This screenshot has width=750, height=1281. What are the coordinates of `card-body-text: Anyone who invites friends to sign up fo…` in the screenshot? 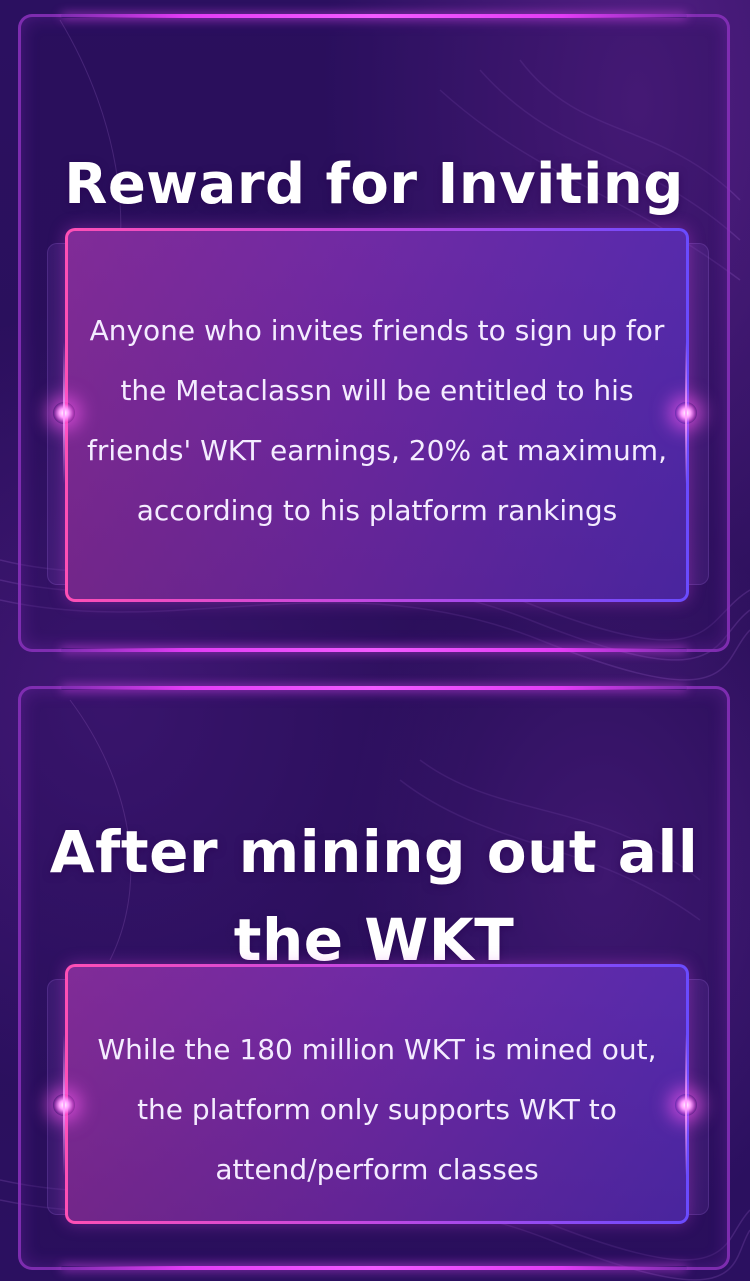 It's located at (377, 420).